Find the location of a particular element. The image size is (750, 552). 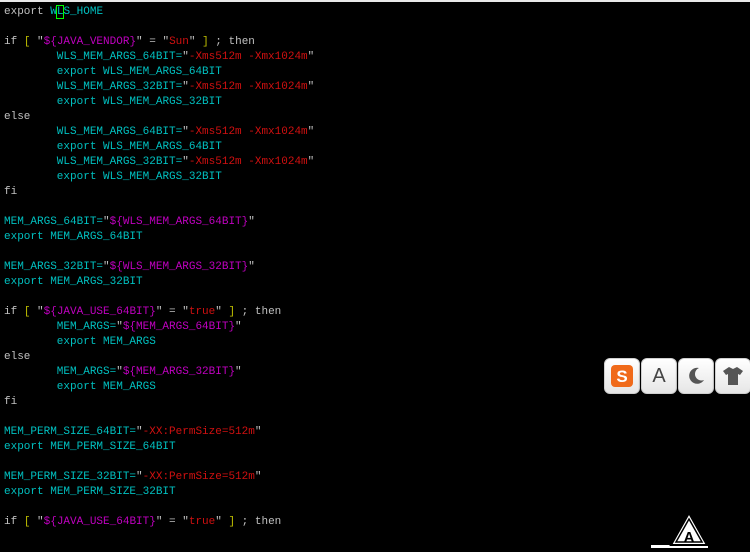

code-line: MEM_ARGS="${MEM_ARGS_32BIT}" is located at coordinates (123, 372).